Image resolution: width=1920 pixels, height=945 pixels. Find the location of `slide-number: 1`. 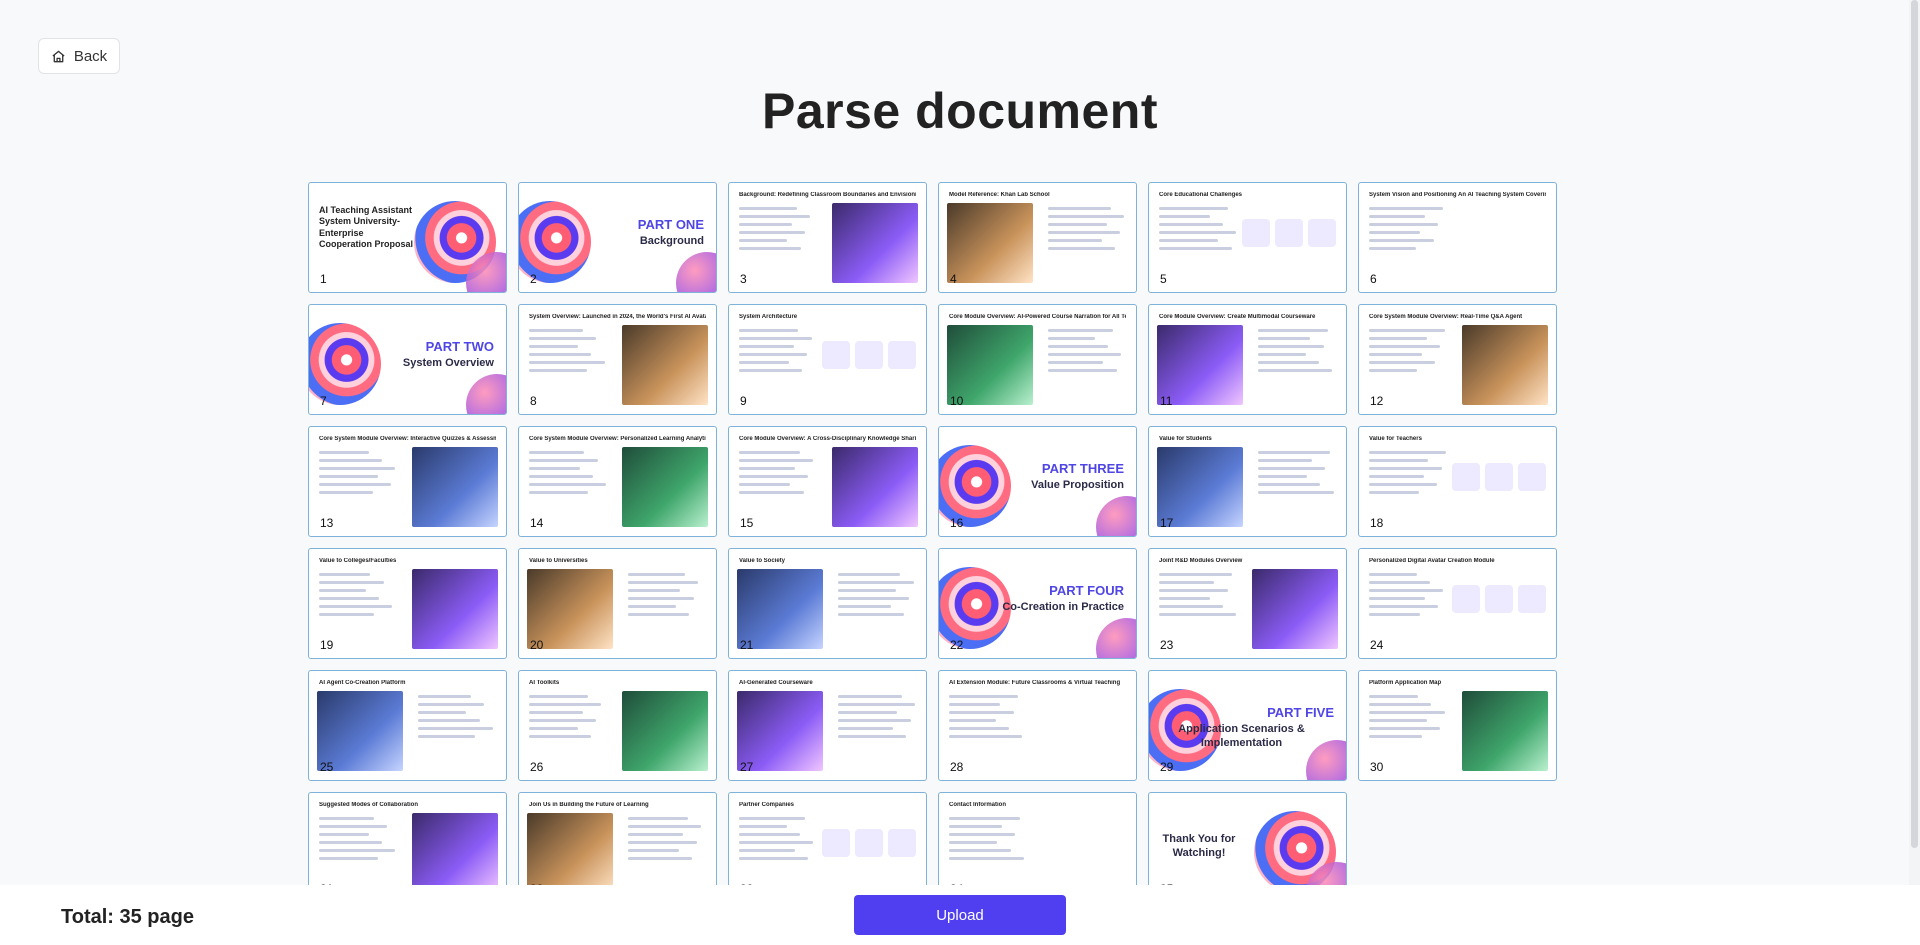

slide-number: 1 is located at coordinates (323, 279).